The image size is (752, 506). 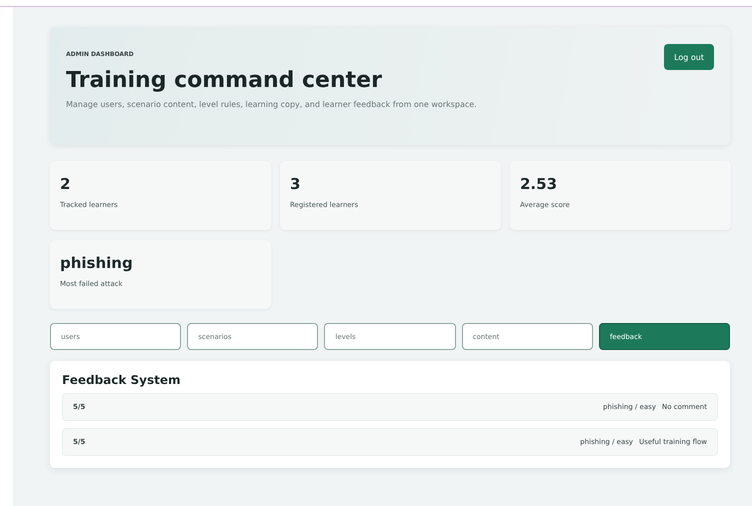 I want to click on panel-title: Feedback System, so click(x=122, y=380).